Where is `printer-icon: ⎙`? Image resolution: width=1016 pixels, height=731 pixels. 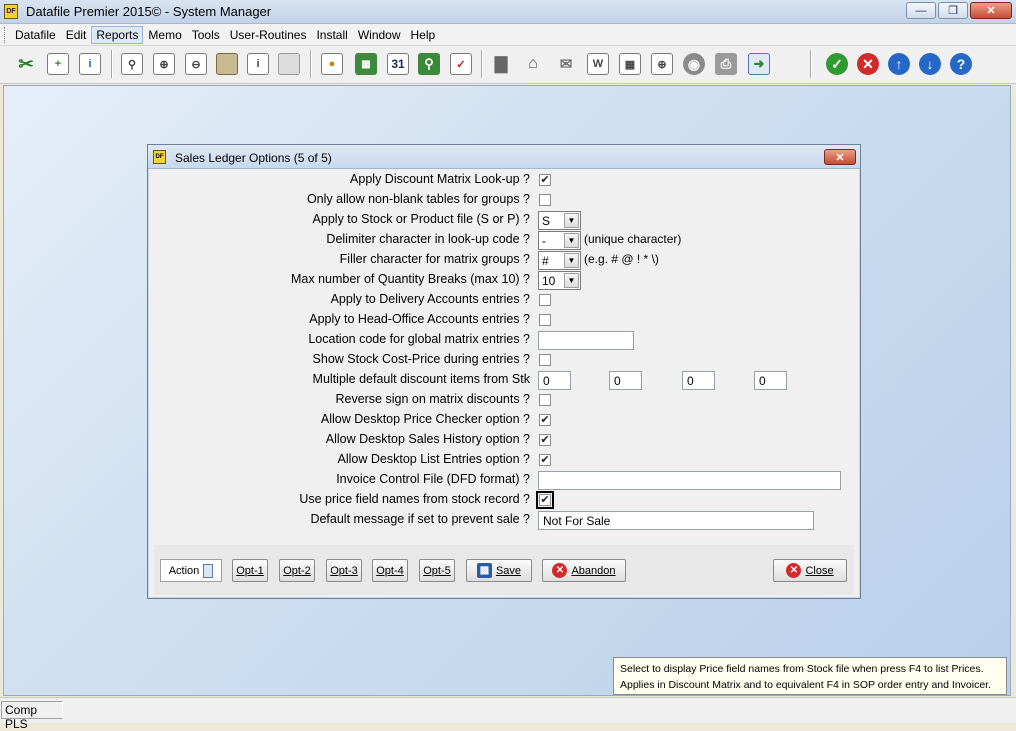
printer-icon: ⎙ is located at coordinates (726, 64).